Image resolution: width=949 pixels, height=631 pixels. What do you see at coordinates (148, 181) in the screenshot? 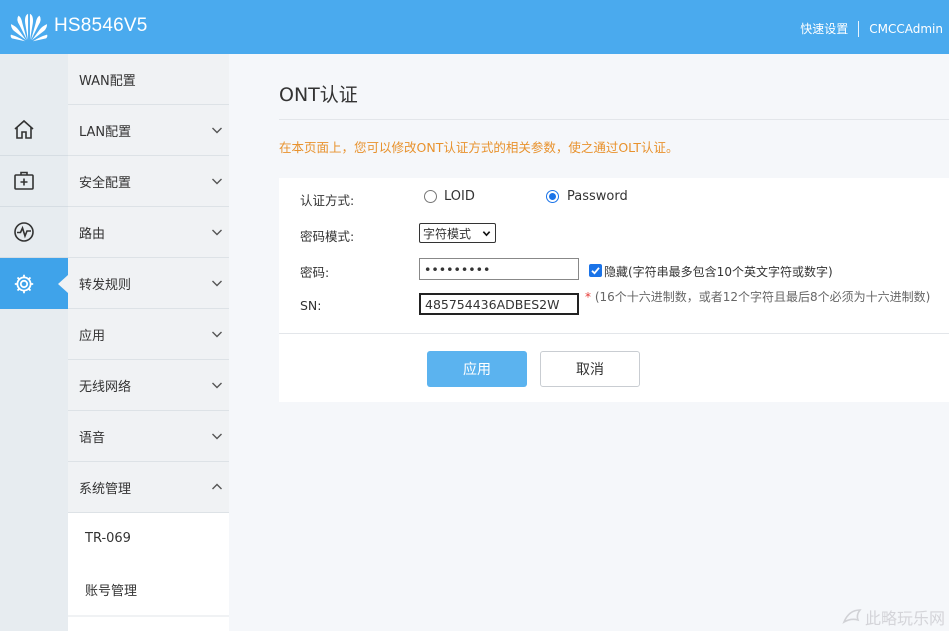
I see `menu-item-security: 安全配置` at bounding box center [148, 181].